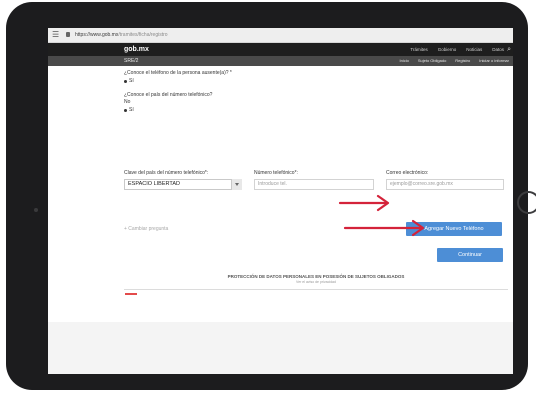  Describe the element at coordinates (474, 50) in the screenshot. I see `nav-link-noticias: Noticias` at that location.